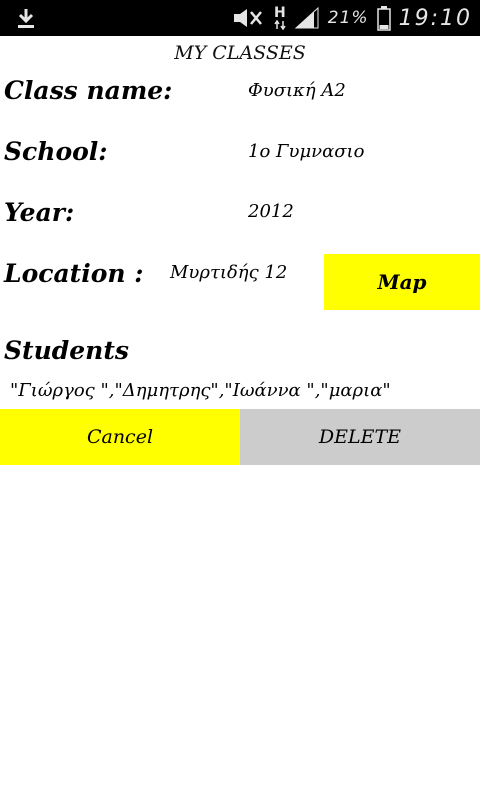 This screenshot has height=800, width=480. Describe the element at coordinates (88, 90) in the screenshot. I see `class-name-label: Class name:` at that location.